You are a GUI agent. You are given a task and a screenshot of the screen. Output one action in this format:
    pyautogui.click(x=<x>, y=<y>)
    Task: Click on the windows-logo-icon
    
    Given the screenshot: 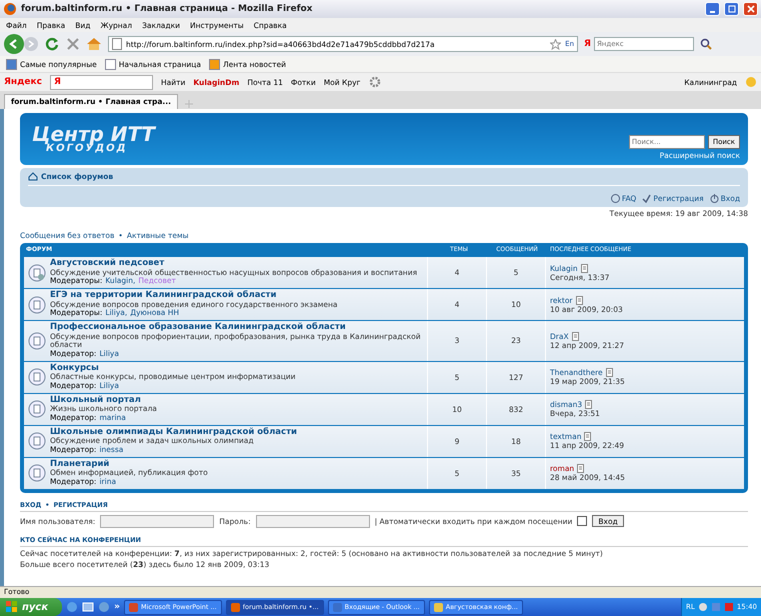 What is the action you would take?
    pyautogui.click(x=12, y=607)
    